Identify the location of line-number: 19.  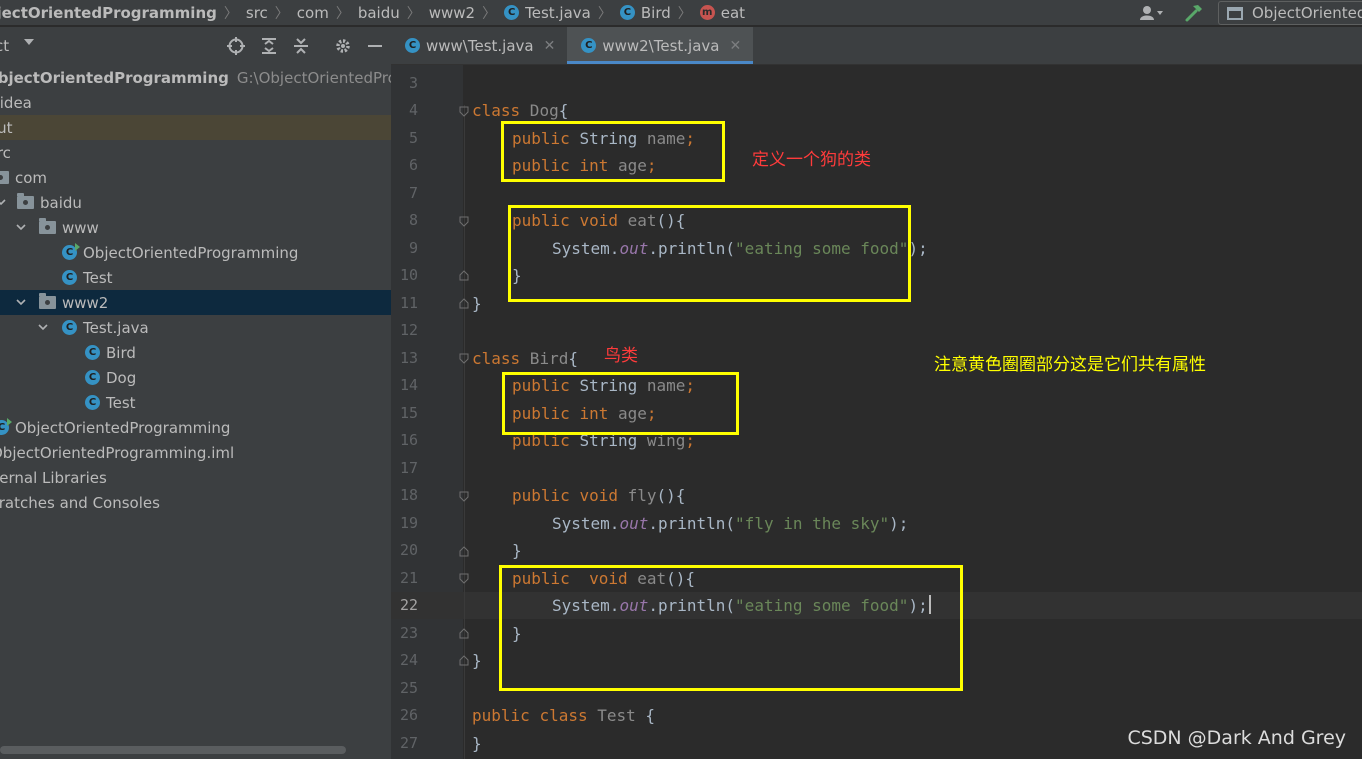
(408, 523).